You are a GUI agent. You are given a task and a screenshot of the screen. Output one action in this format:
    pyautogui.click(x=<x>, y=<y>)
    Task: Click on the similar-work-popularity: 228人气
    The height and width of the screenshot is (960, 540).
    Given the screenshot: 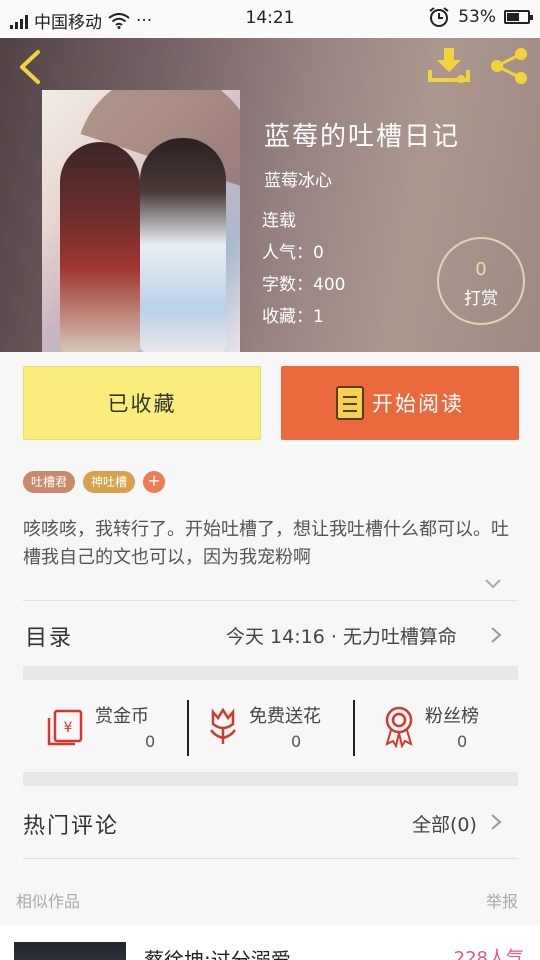 What is the action you would take?
    pyautogui.click(x=488, y=954)
    